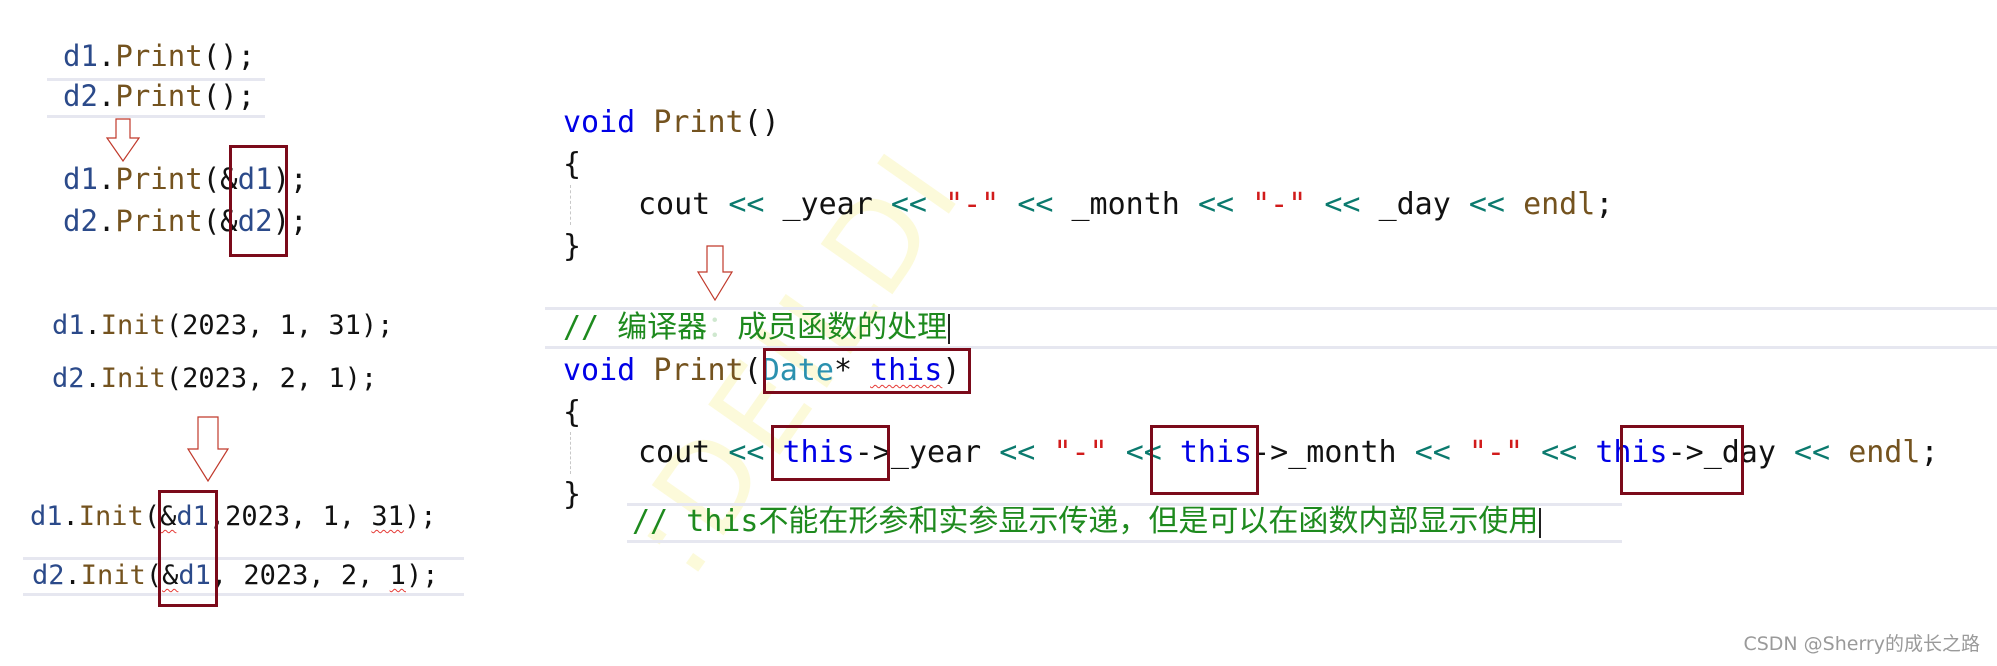 The image size is (1997, 666). What do you see at coordinates (397, 575) in the screenshot?
I see `error-arg: 1` at bounding box center [397, 575].